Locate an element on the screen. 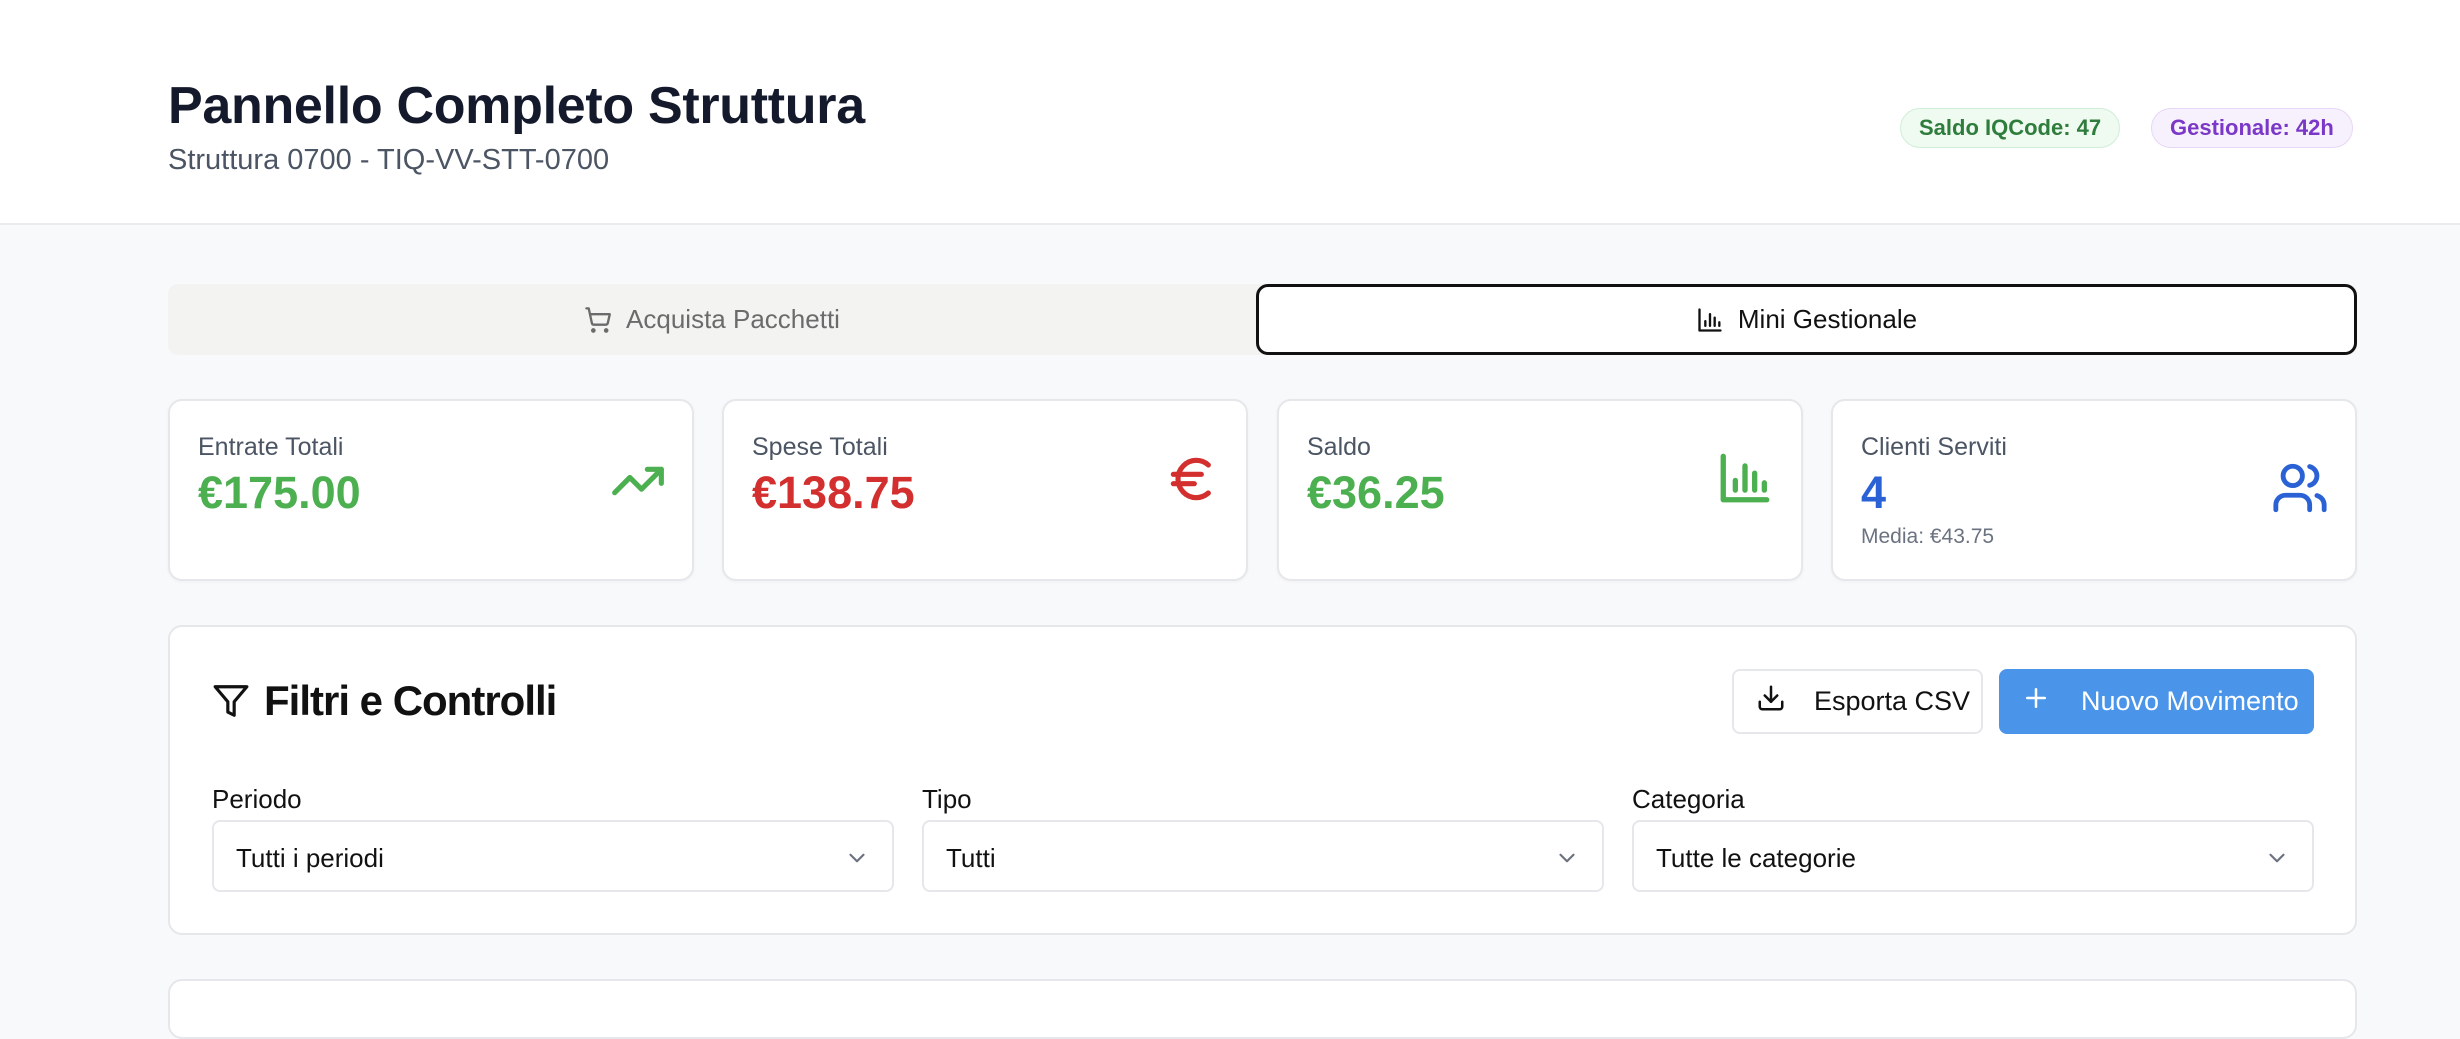 Image resolution: width=2460 pixels, height=1039 pixels. new-movement-label: Nuovo Movimento is located at coordinates (2190, 701).